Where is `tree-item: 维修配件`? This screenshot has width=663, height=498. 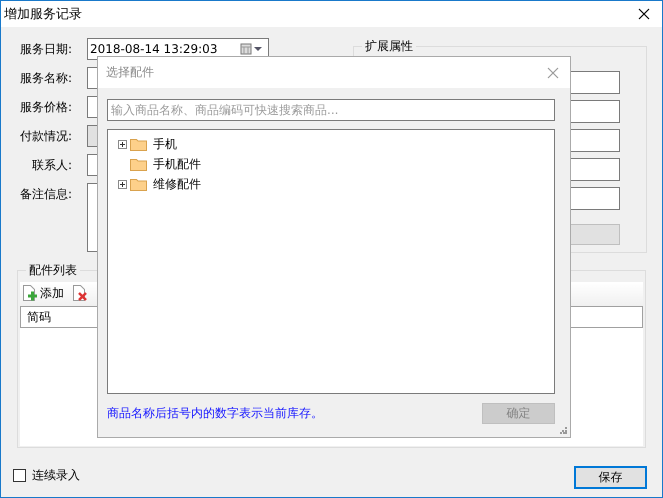
tree-item: 维修配件 is located at coordinates (177, 184).